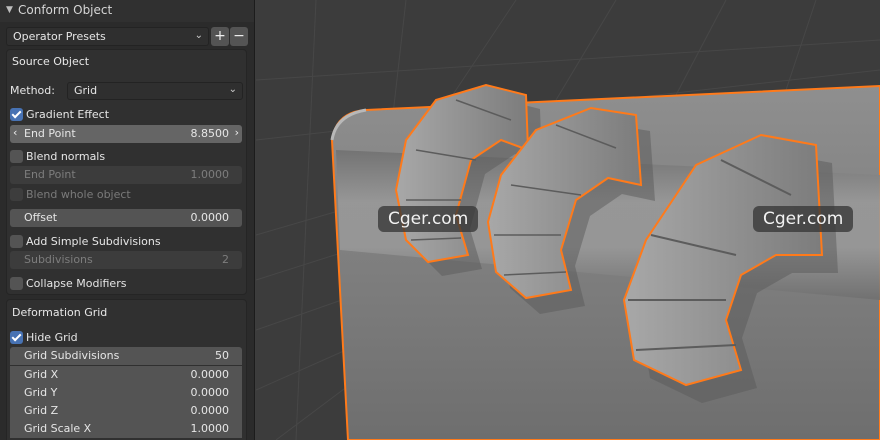 The height and width of the screenshot is (440, 880). Describe the element at coordinates (86, 90) in the screenshot. I see `method-value: Grid` at that location.